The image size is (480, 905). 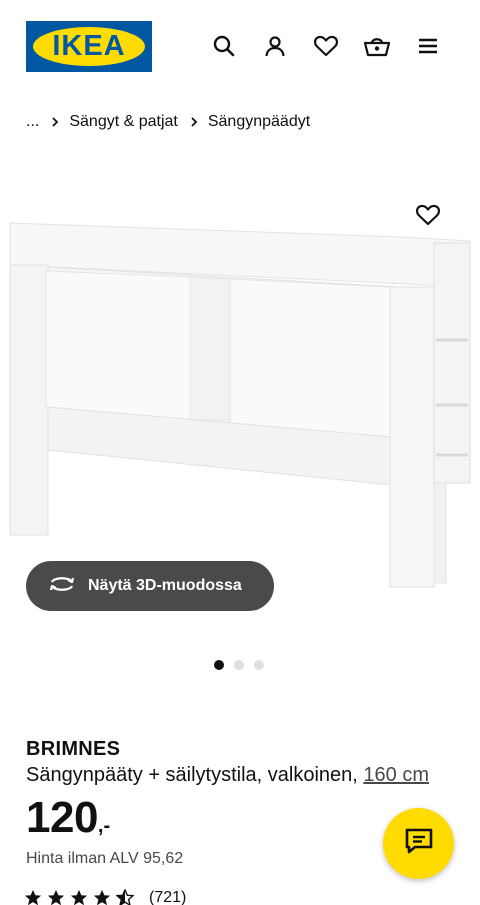 I want to click on logo-text: IKEA, so click(x=89, y=46).